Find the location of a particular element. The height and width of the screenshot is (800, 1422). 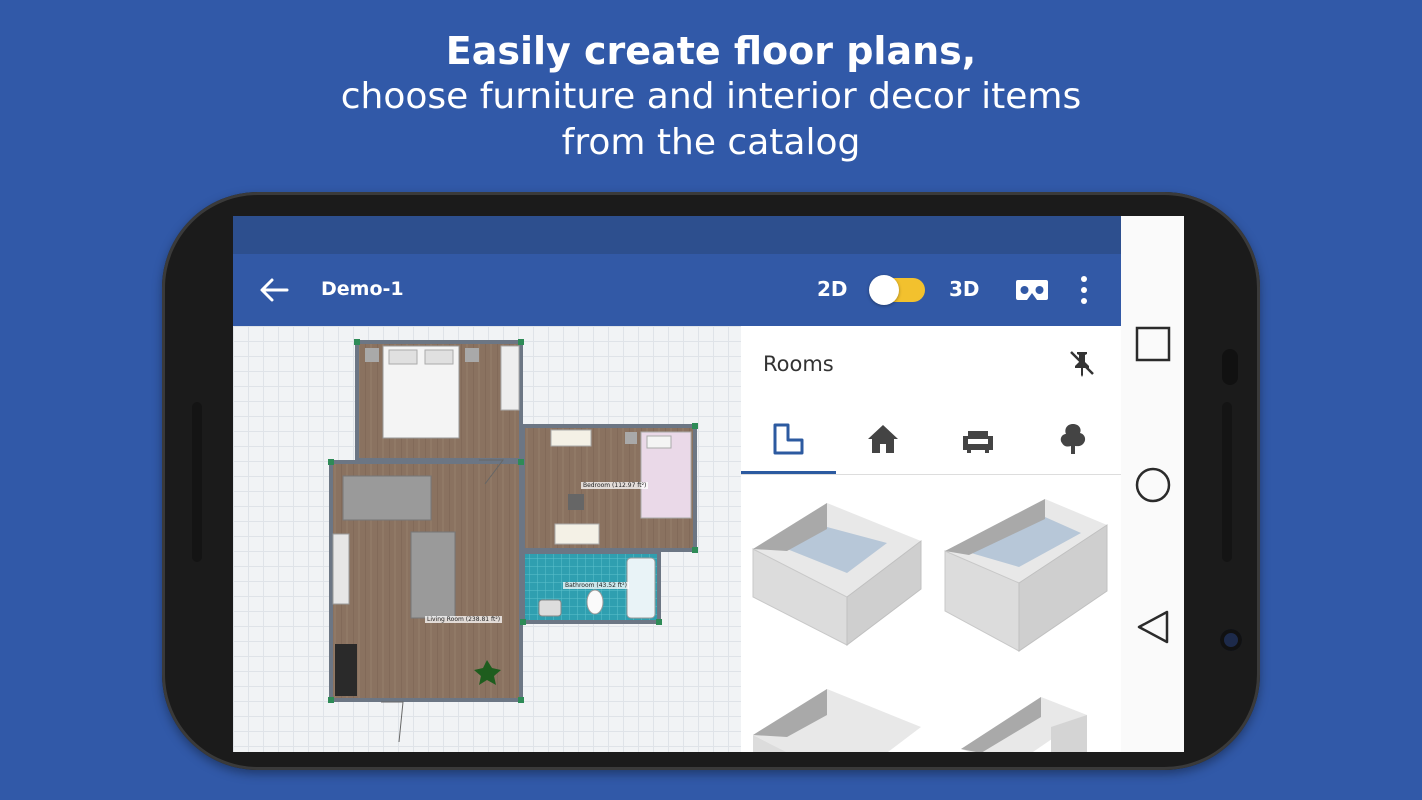

room-label-living-room: Living Room (238.81 ft²) is located at coordinates (464, 619).